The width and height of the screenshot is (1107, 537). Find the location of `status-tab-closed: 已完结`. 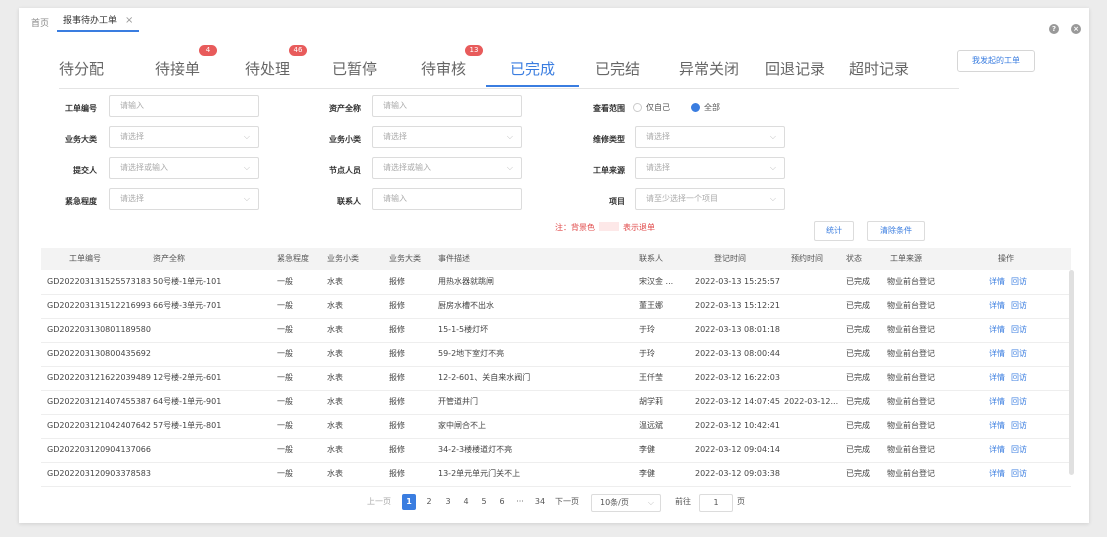

status-tab-closed: 已完结 is located at coordinates (617, 68).